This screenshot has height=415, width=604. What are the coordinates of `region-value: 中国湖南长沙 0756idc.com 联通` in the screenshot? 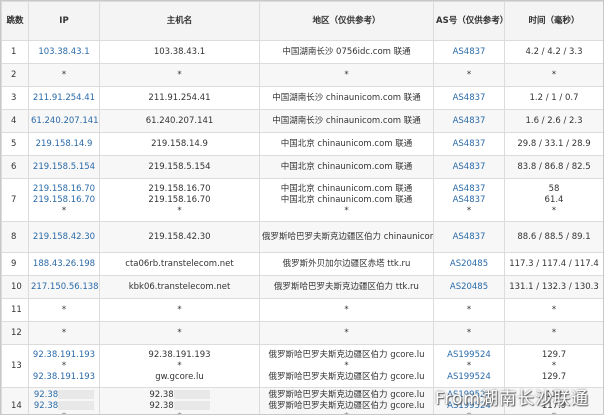 It's located at (346, 51).